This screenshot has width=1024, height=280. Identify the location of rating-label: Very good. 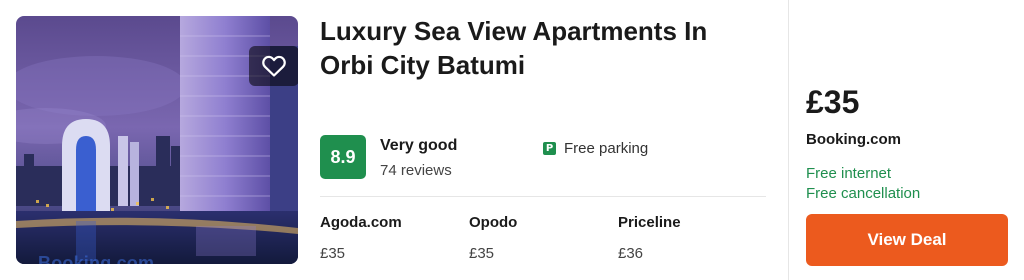
(419, 145).